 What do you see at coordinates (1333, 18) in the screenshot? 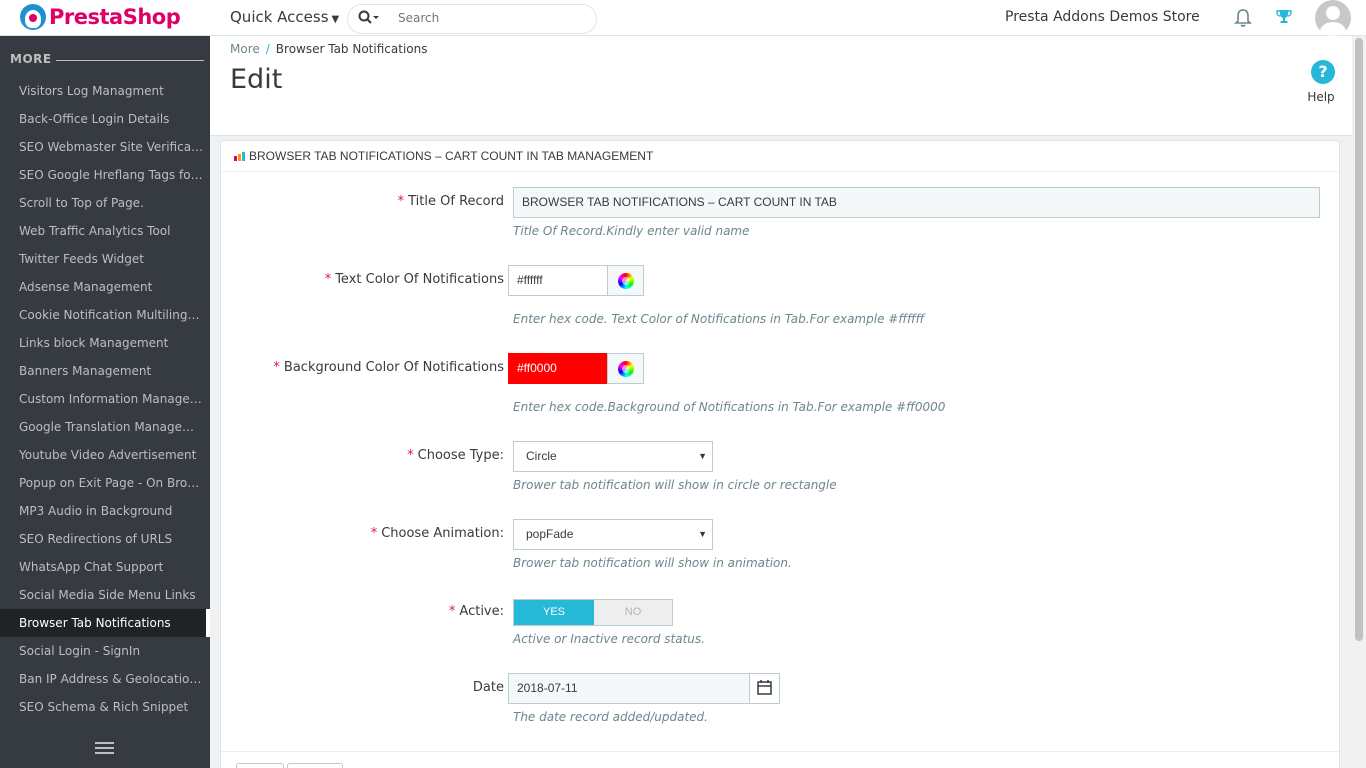
I see `user-avatar` at bounding box center [1333, 18].